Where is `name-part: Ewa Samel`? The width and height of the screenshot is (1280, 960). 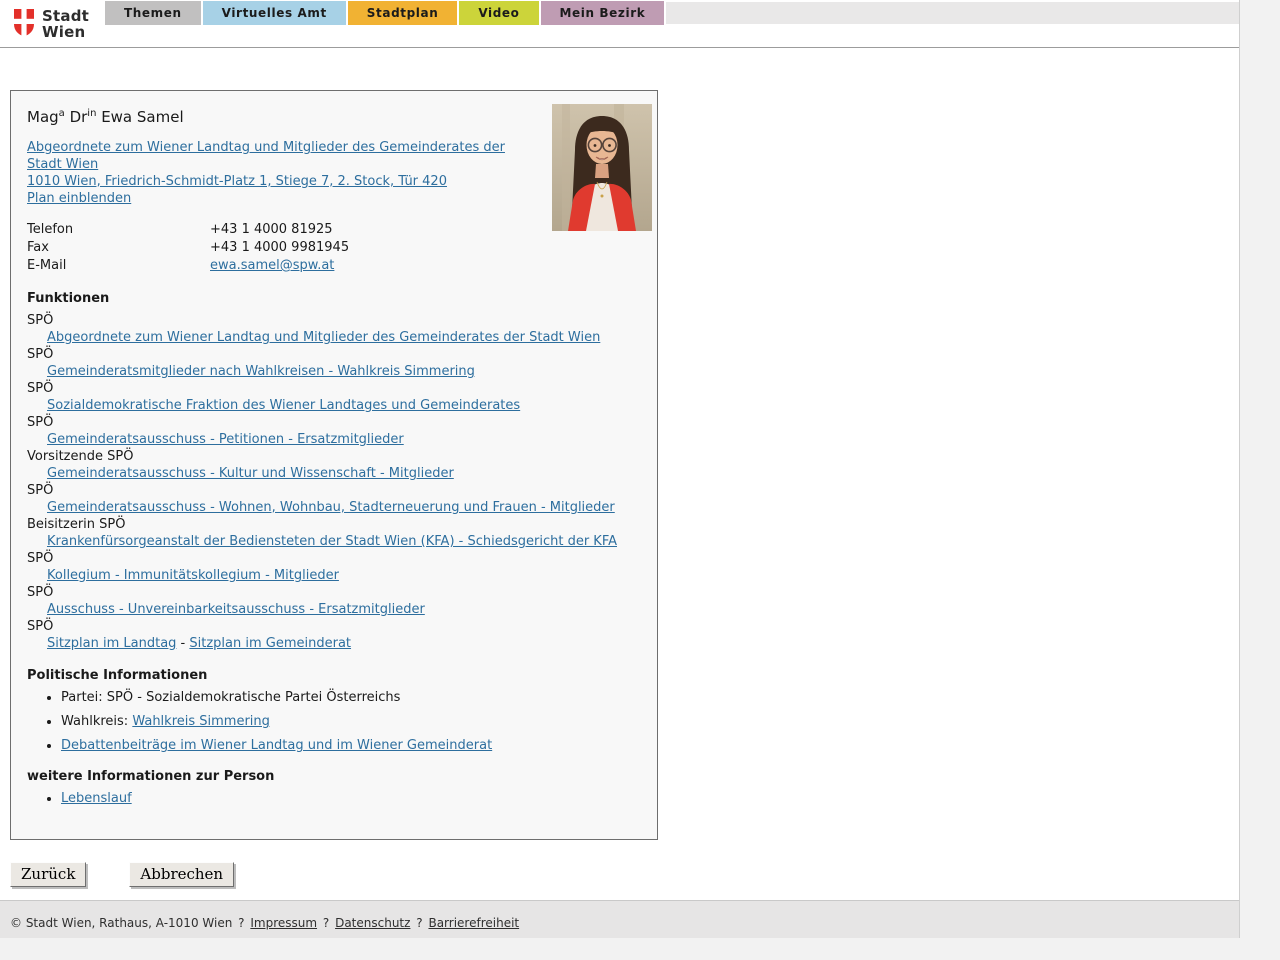 name-part: Ewa Samel is located at coordinates (140, 117).